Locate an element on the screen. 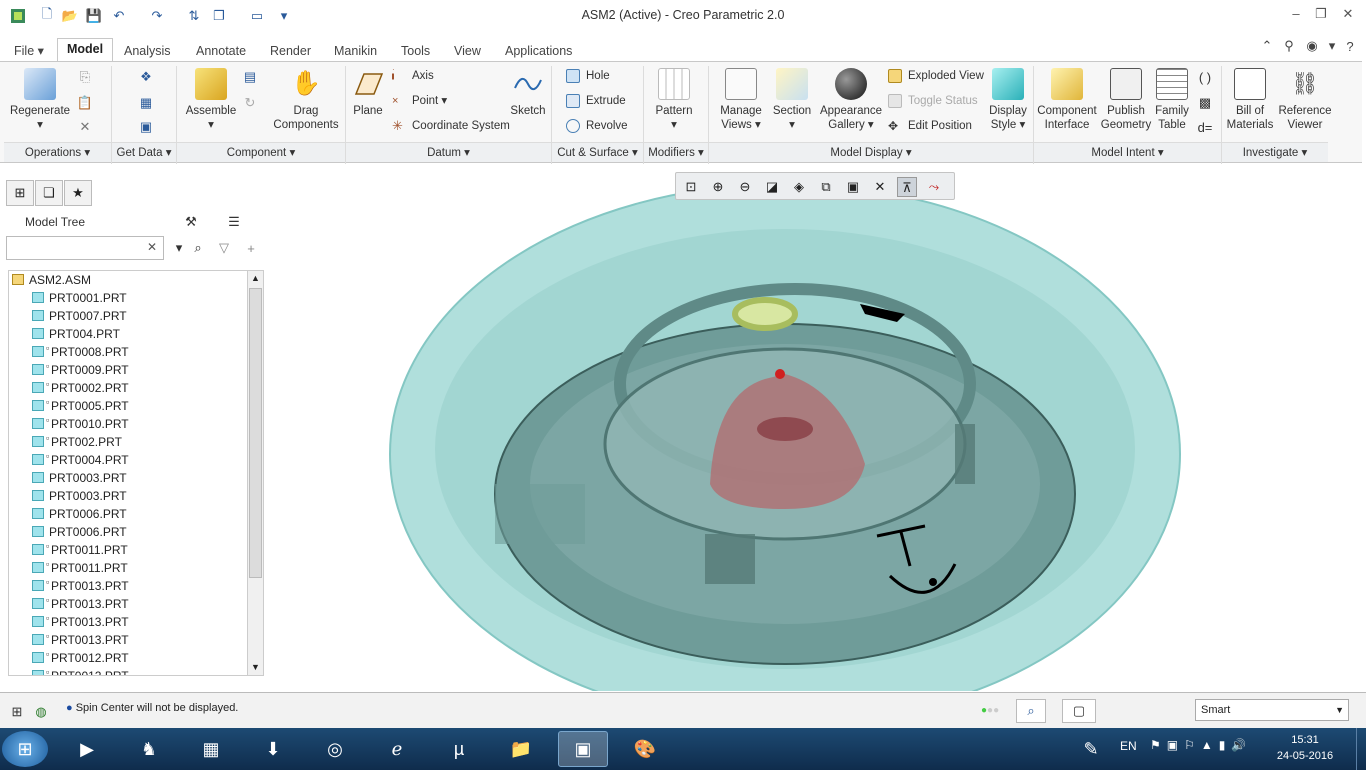  component-interface-button: Component Interface is located at coordinates (1067, 100).